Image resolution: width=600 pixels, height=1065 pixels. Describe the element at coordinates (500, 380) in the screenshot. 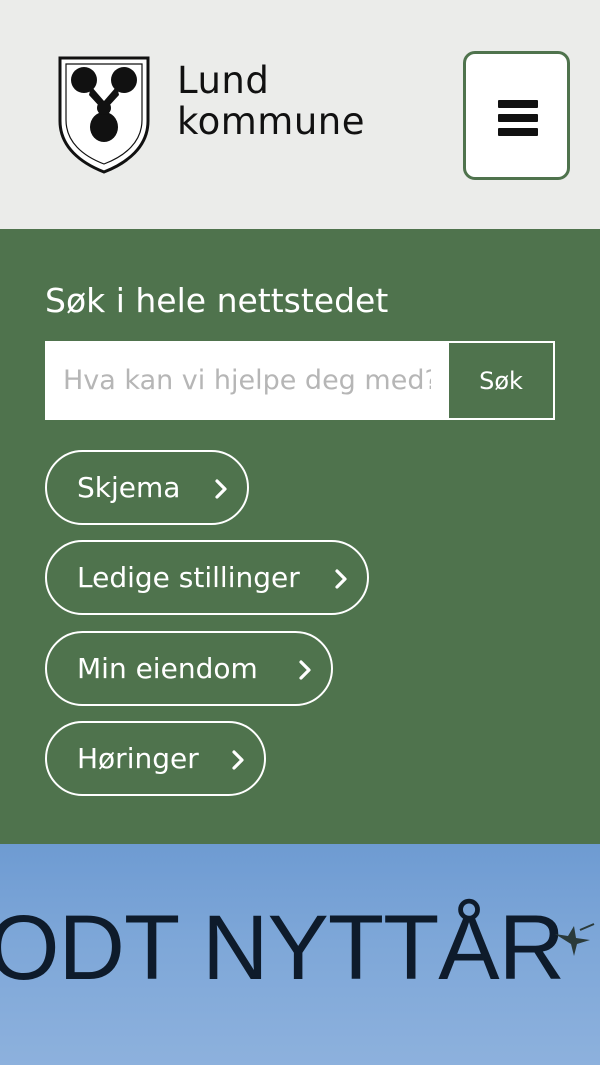

I see `search-button: Søk` at that location.